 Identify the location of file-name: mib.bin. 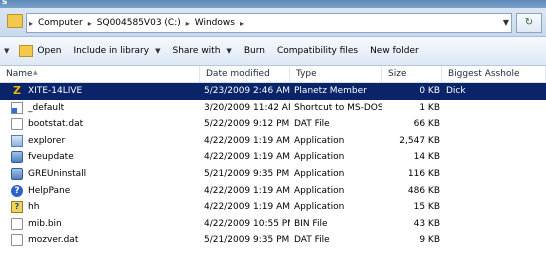
(45, 223).